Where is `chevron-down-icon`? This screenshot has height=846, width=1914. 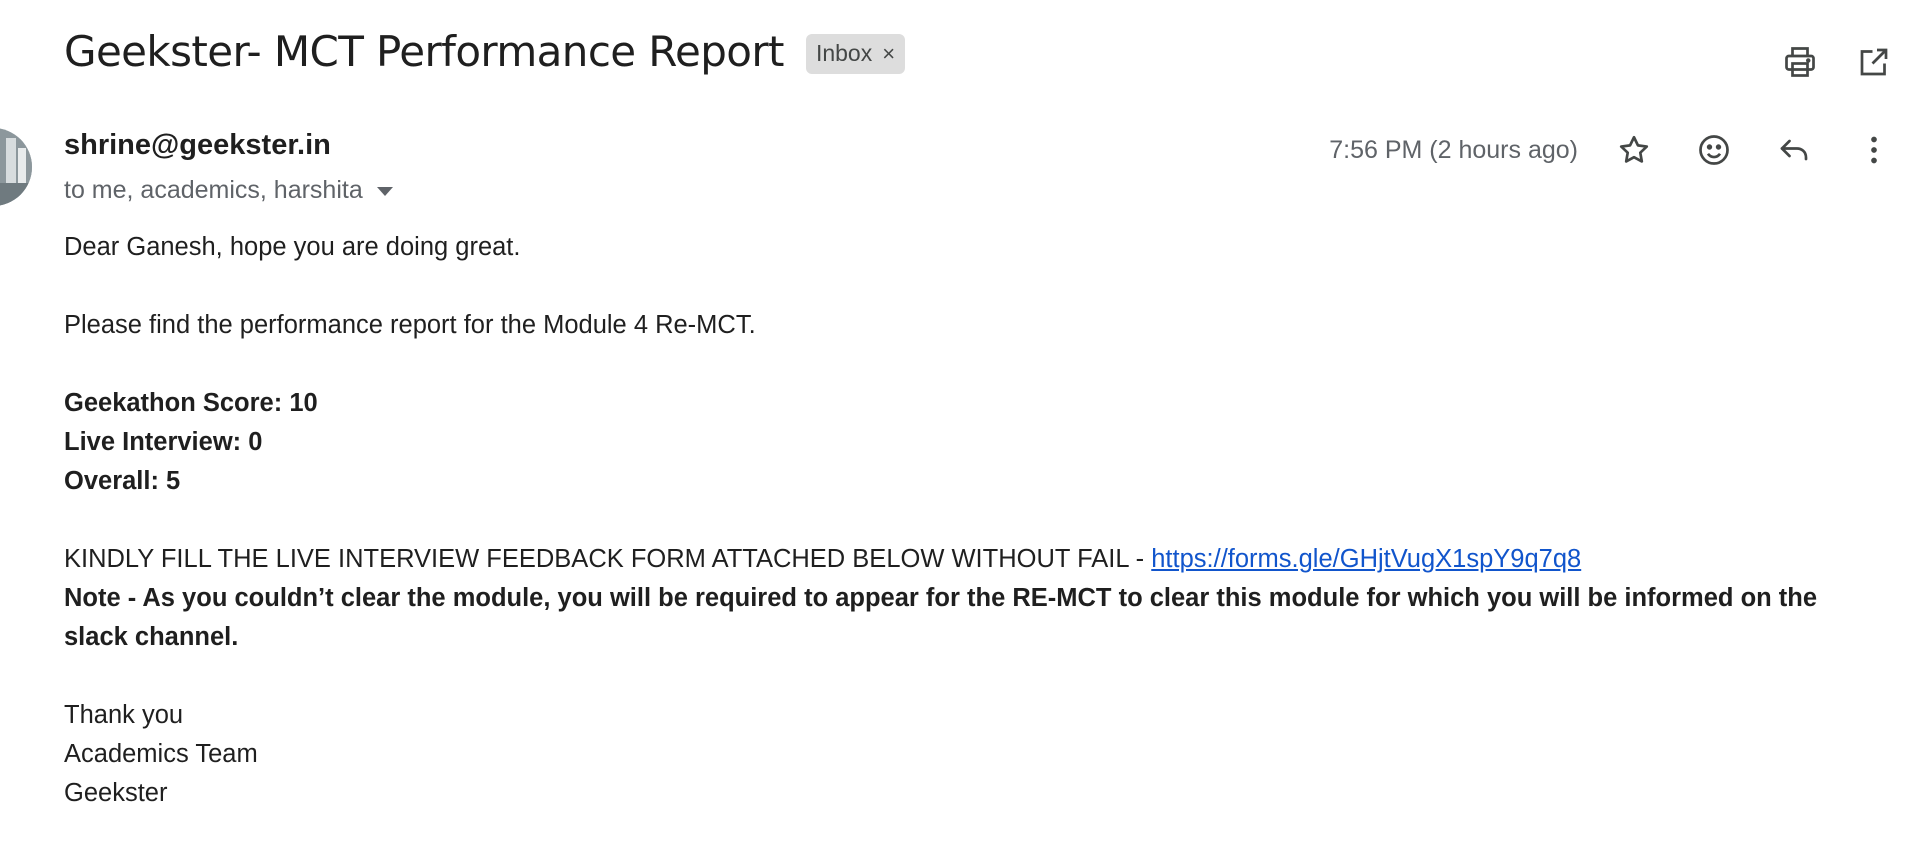
chevron-down-icon is located at coordinates (384, 191).